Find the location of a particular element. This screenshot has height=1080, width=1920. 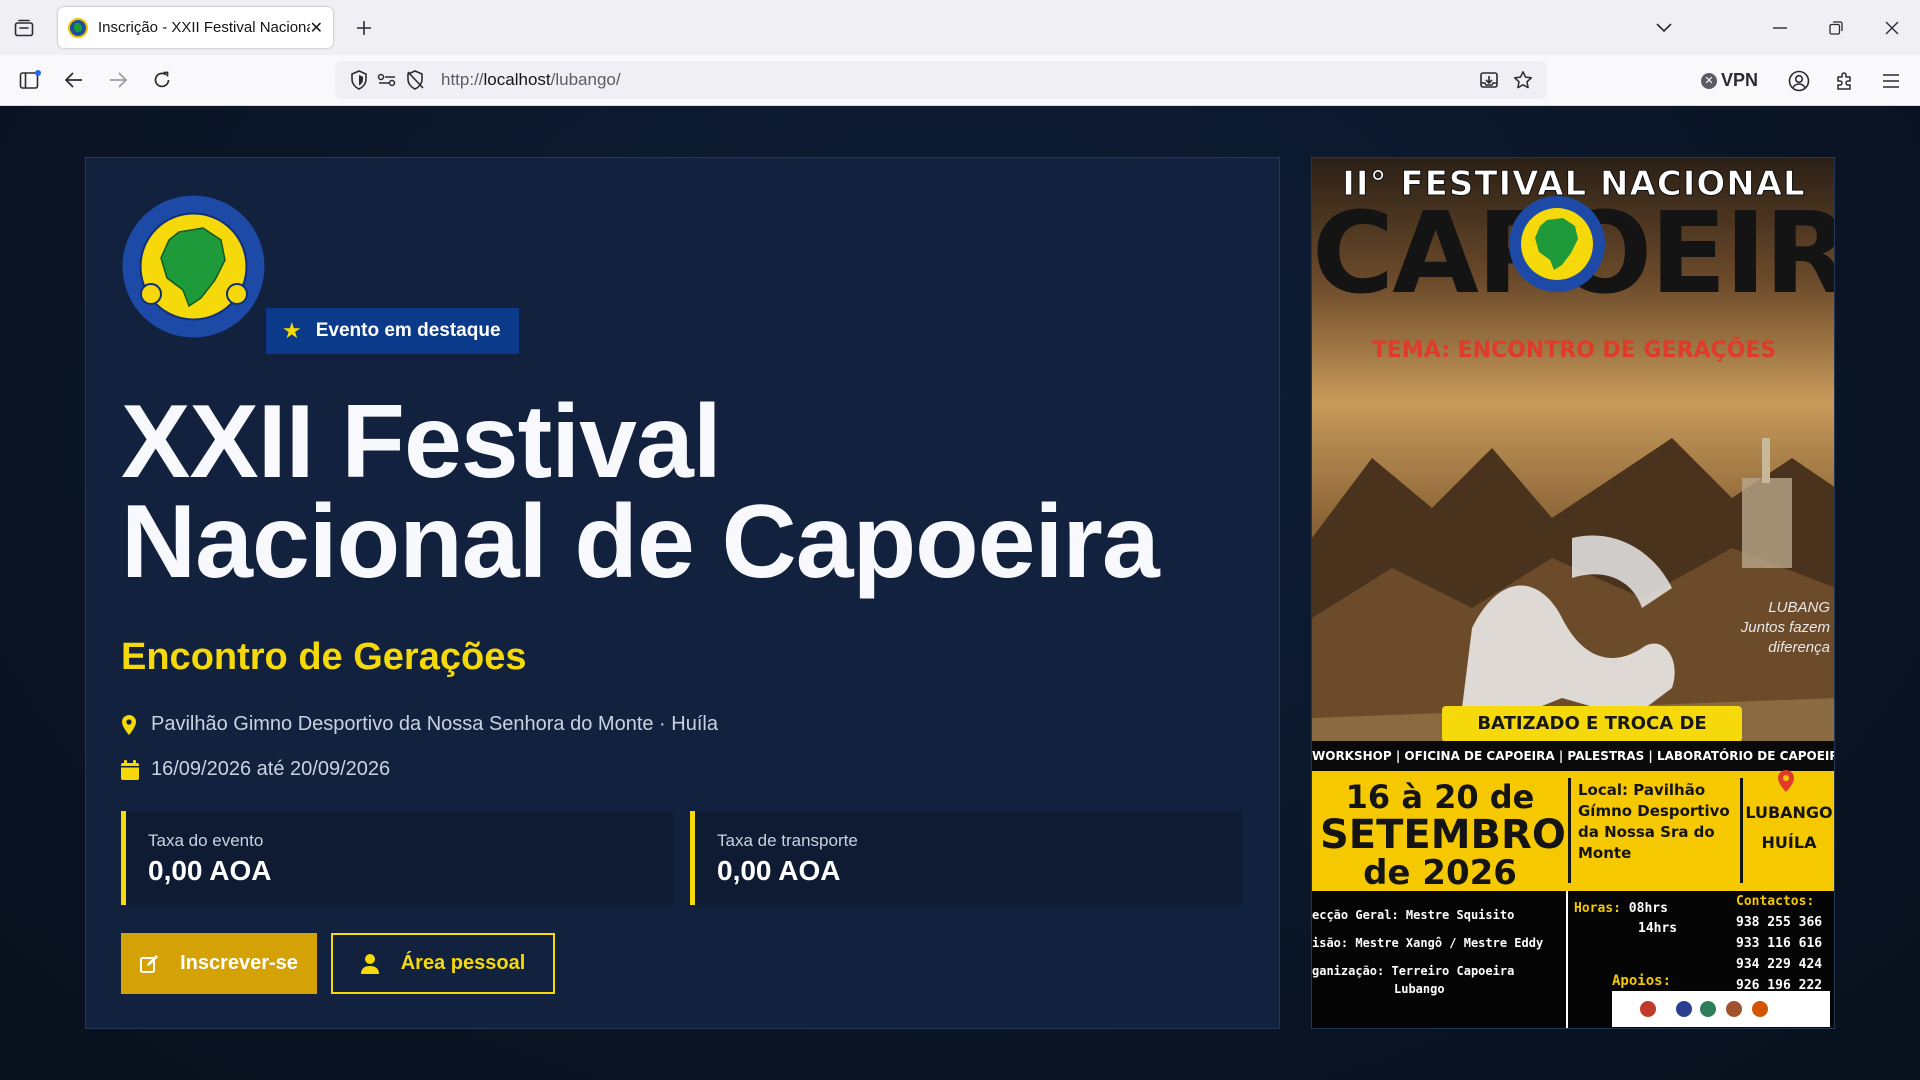

minimize-button is located at coordinates (1780, 27).